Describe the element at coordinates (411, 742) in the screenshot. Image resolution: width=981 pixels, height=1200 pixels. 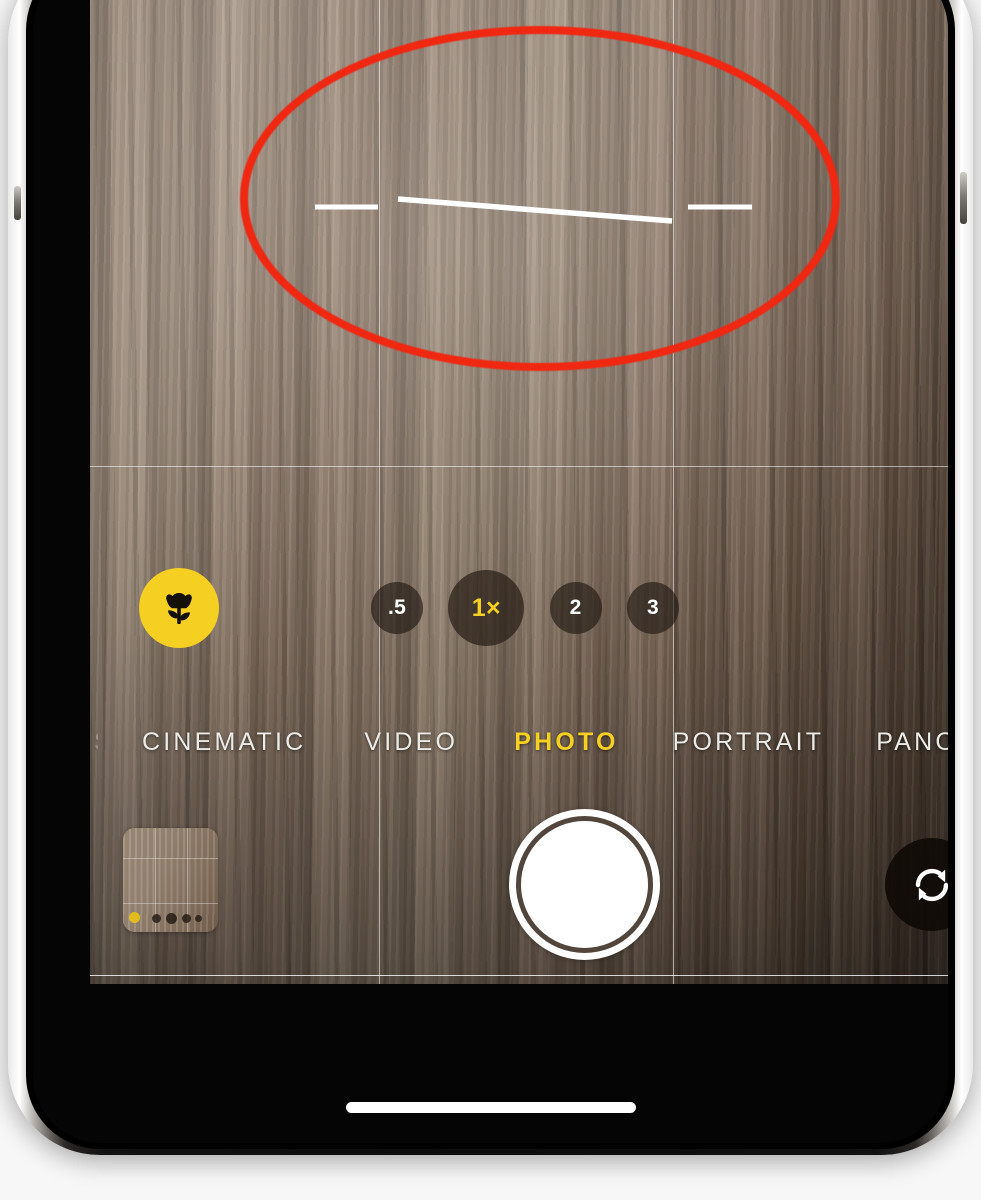
I see `mode-video: VIDEO` at that location.